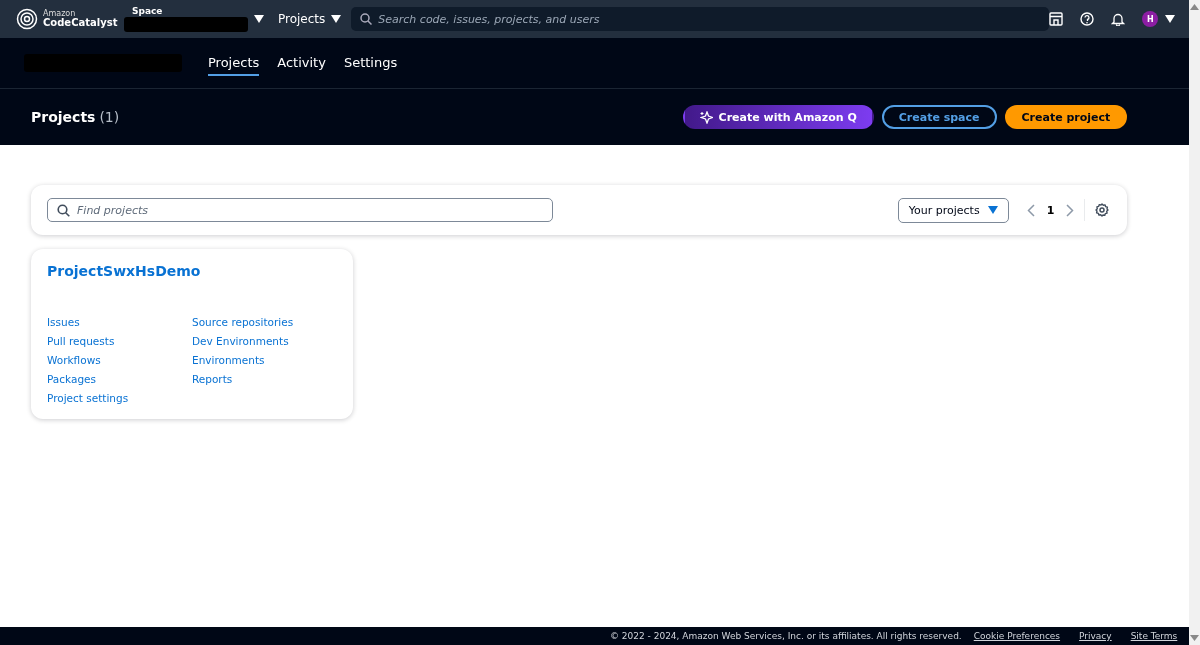 This screenshot has height=645, width=1200. What do you see at coordinates (228, 360) in the screenshot?
I see `project-section-link: Environments` at bounding box center [228, 360].